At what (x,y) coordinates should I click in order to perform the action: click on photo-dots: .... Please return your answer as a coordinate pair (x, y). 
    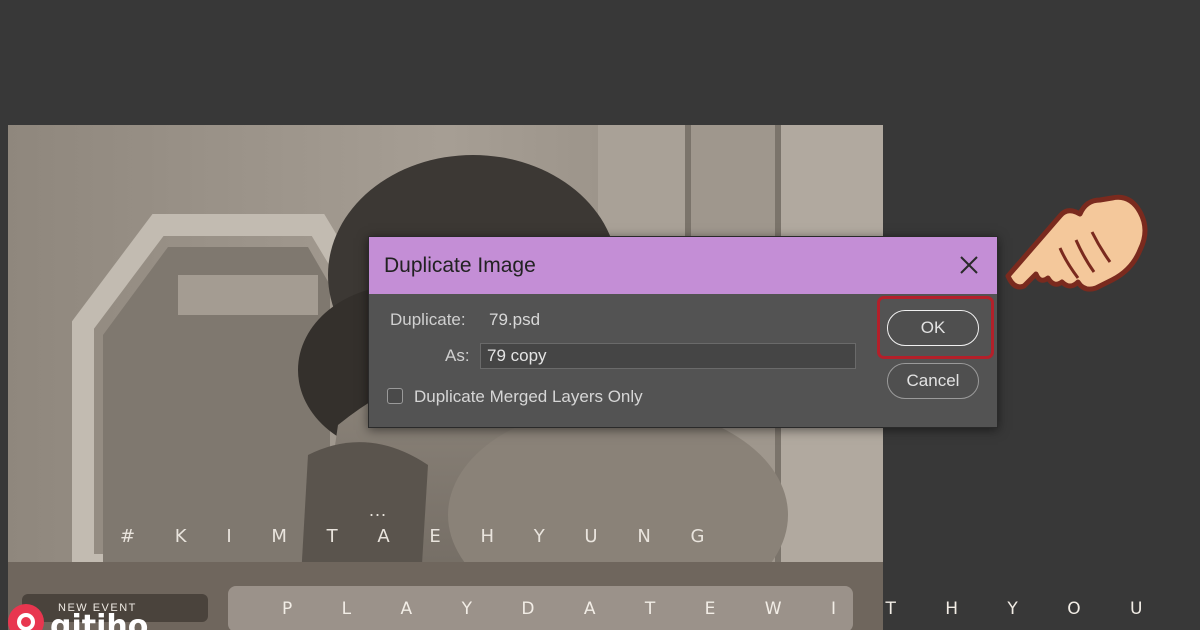
    Looking at the image, I should click on (378, 510).